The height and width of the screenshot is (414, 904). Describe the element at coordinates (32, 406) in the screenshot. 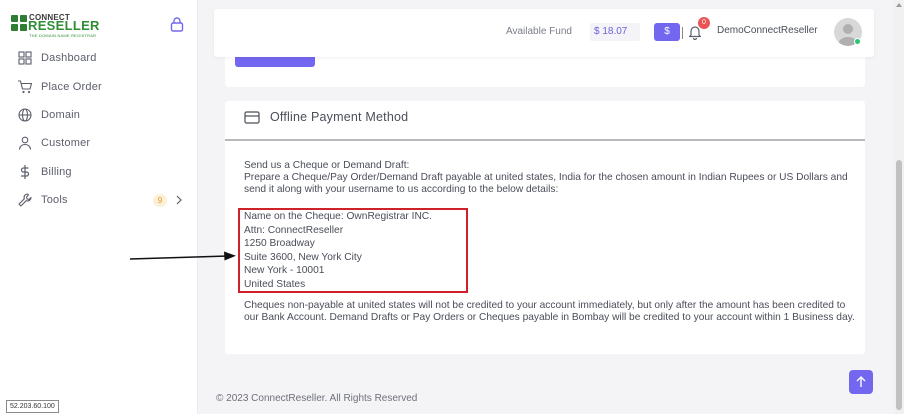

I see `ip-address-badge: 52.203.60.100` at that location.